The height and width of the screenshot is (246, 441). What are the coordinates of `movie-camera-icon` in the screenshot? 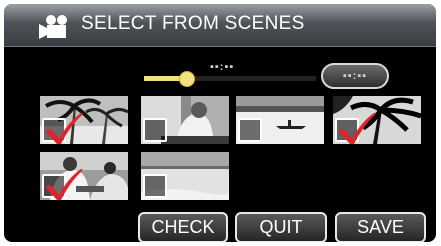 It's located at (53, 27).